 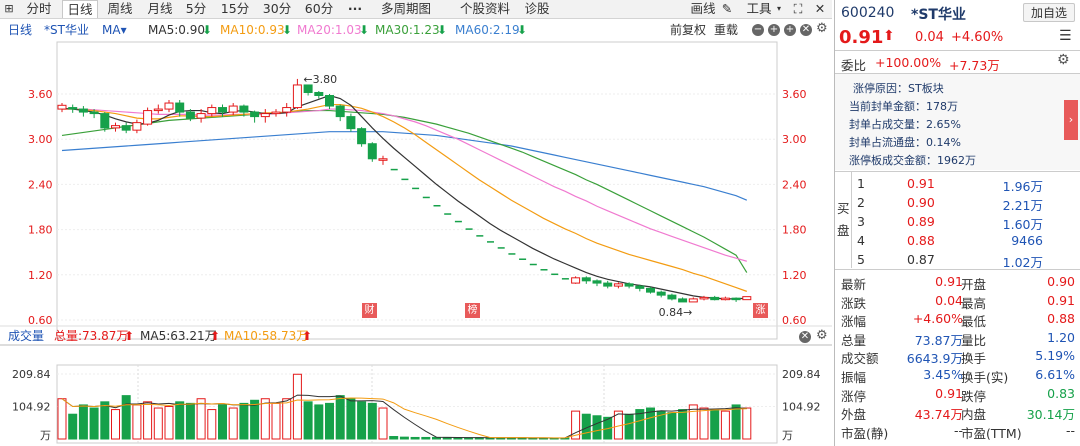 I want to click on bid-level: 1, so click(x=861, y=183).